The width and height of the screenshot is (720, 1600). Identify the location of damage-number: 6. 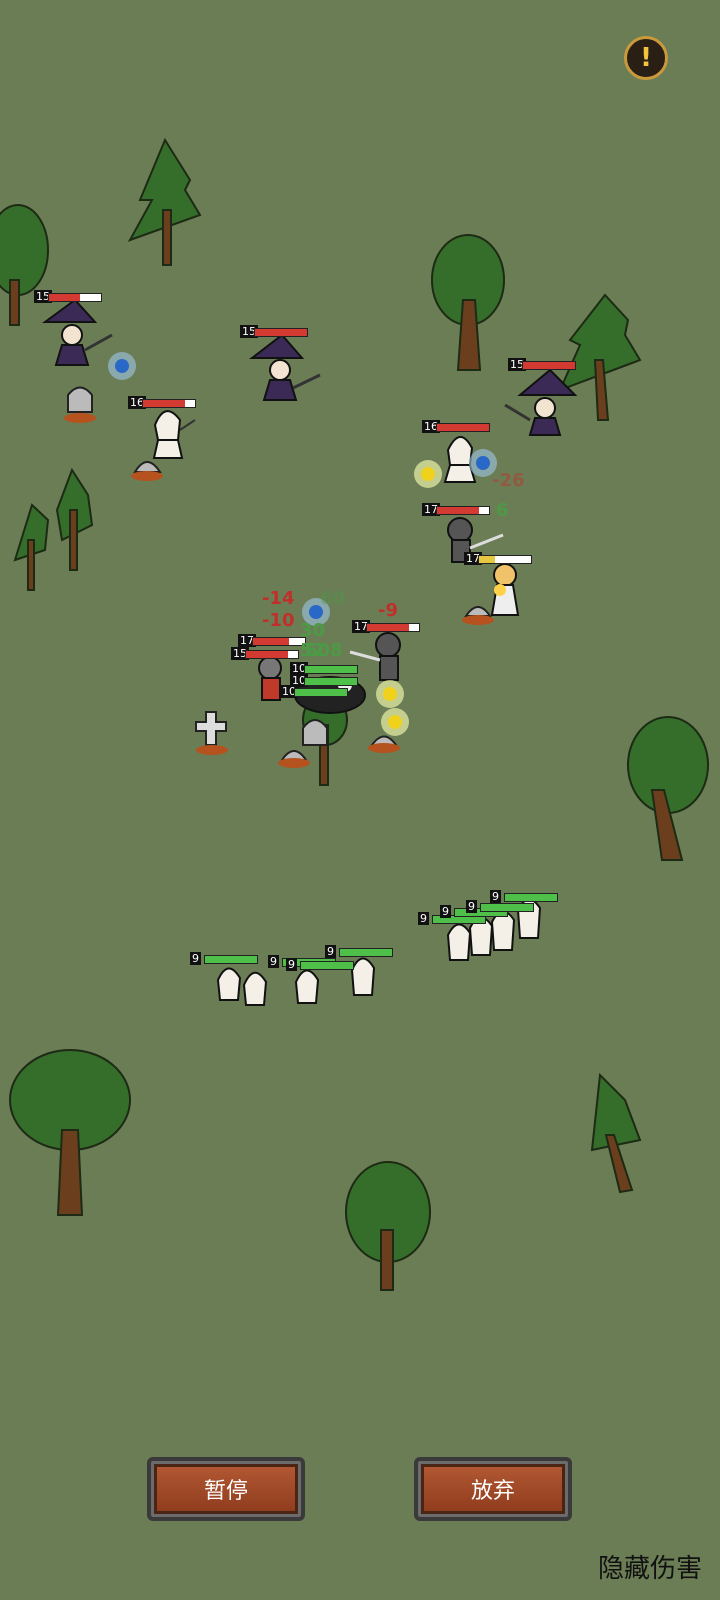
(502, 510).